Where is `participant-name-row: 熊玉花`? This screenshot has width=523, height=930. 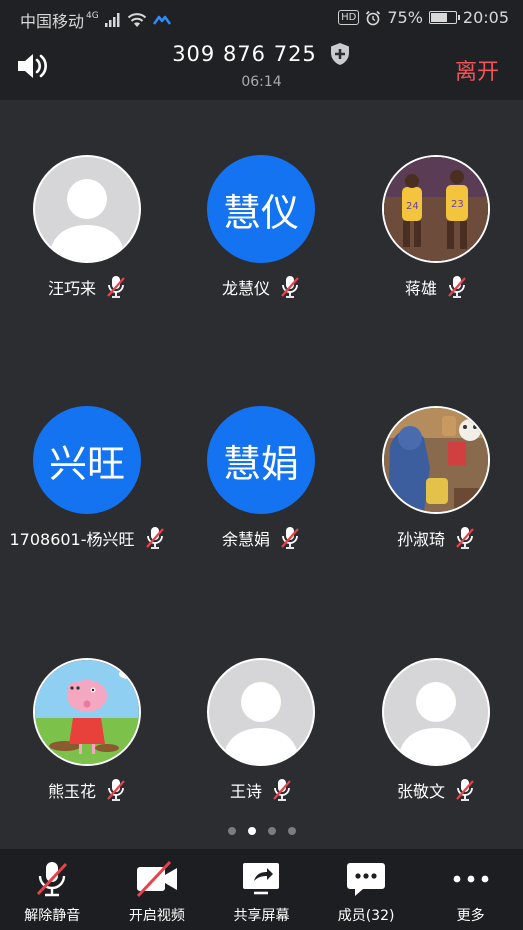 participant-name-row: 熊玉花 is located at coordinates (87, 790).